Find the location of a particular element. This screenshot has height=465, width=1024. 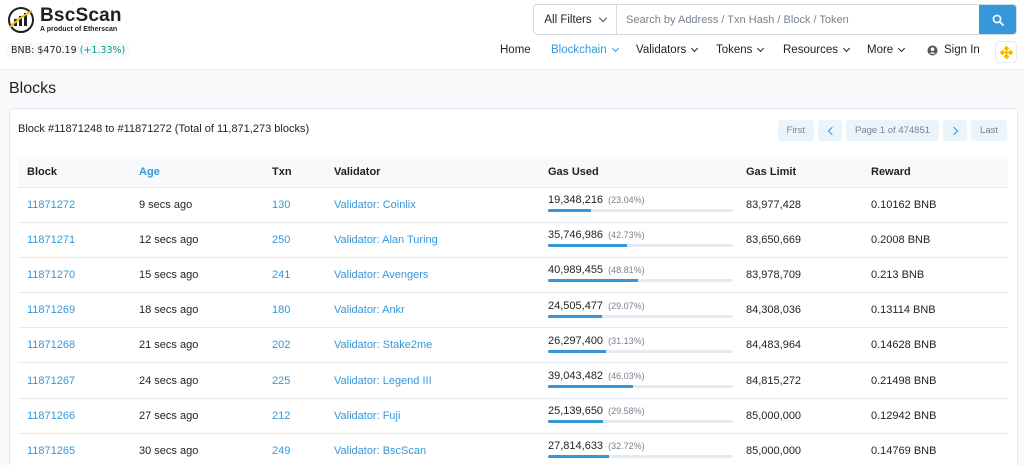

age-cell: 24 secs ago is located at coordinates (169, 380).